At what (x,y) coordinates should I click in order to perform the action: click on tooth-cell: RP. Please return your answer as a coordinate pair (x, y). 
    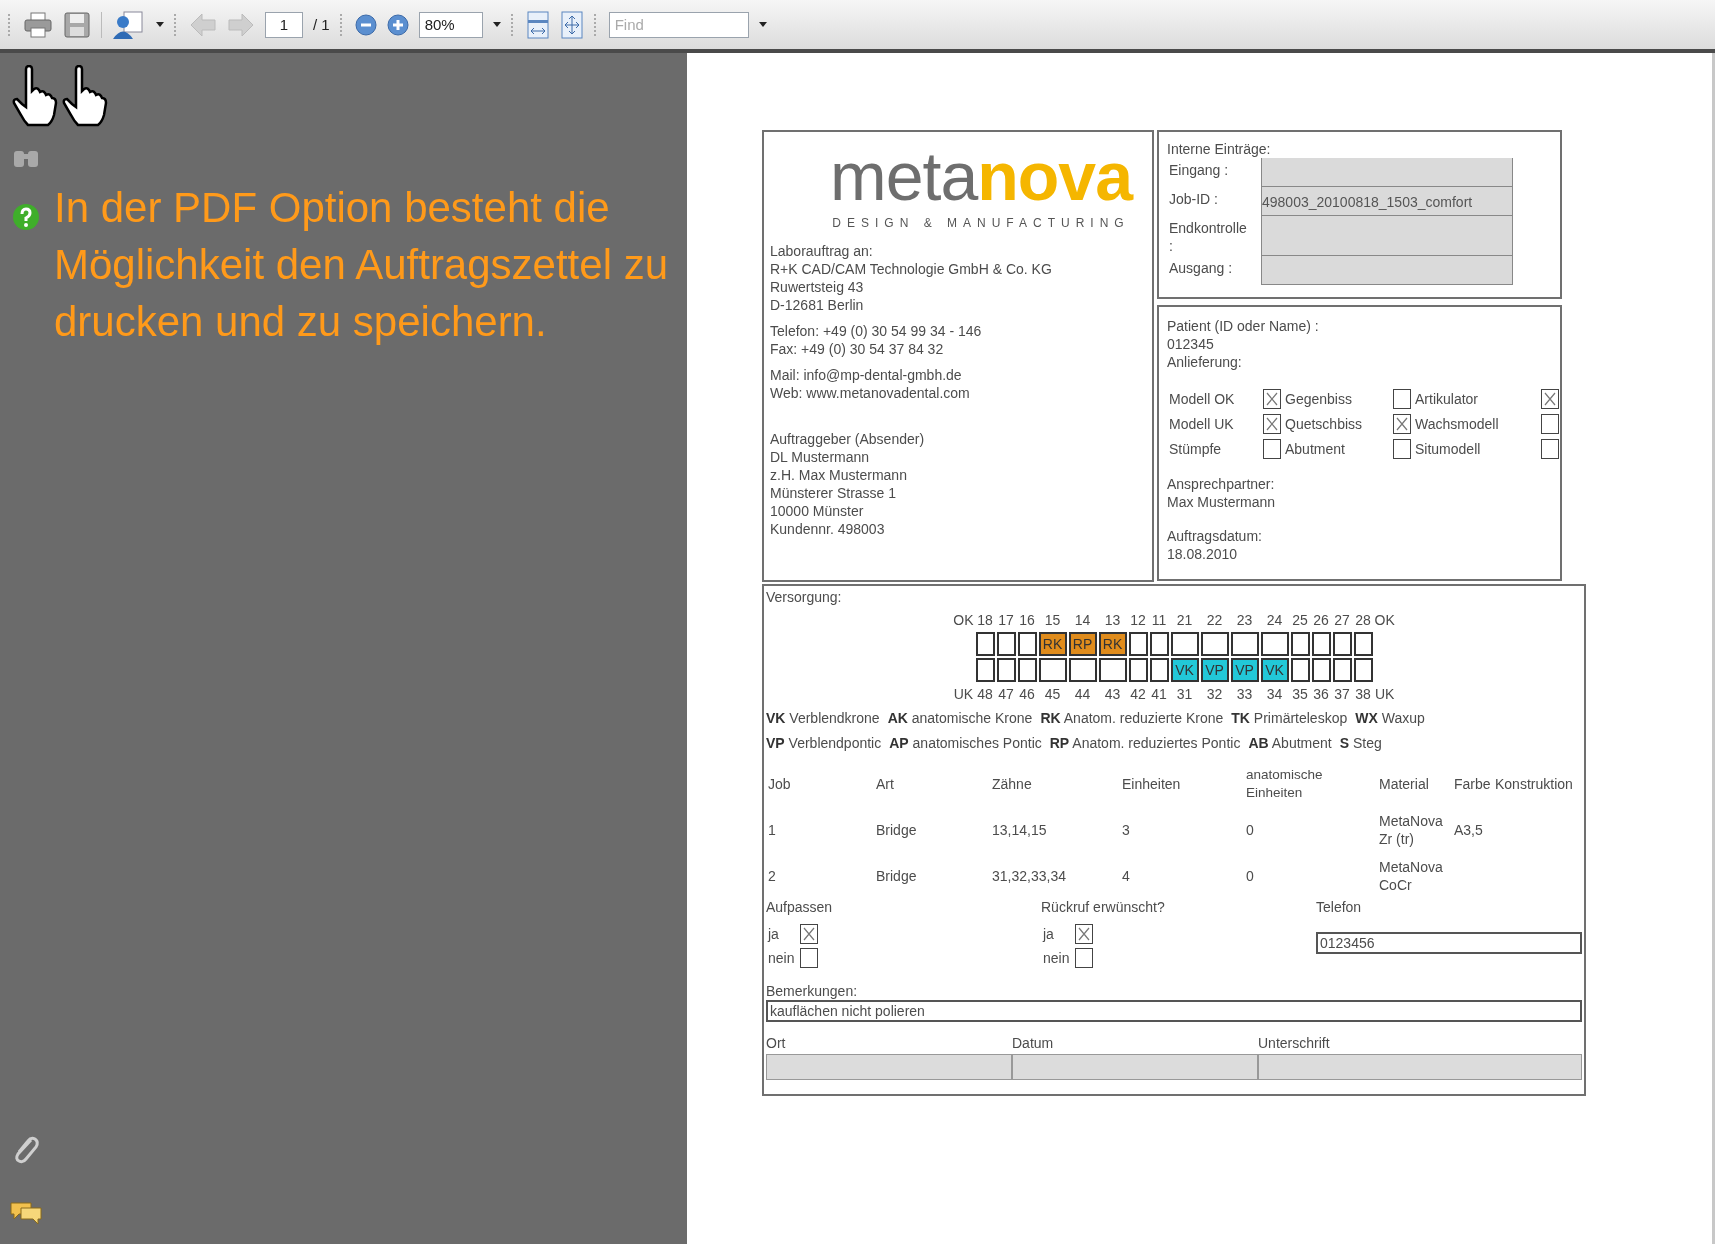
    Looking at the image, I should click on (1082, 644).